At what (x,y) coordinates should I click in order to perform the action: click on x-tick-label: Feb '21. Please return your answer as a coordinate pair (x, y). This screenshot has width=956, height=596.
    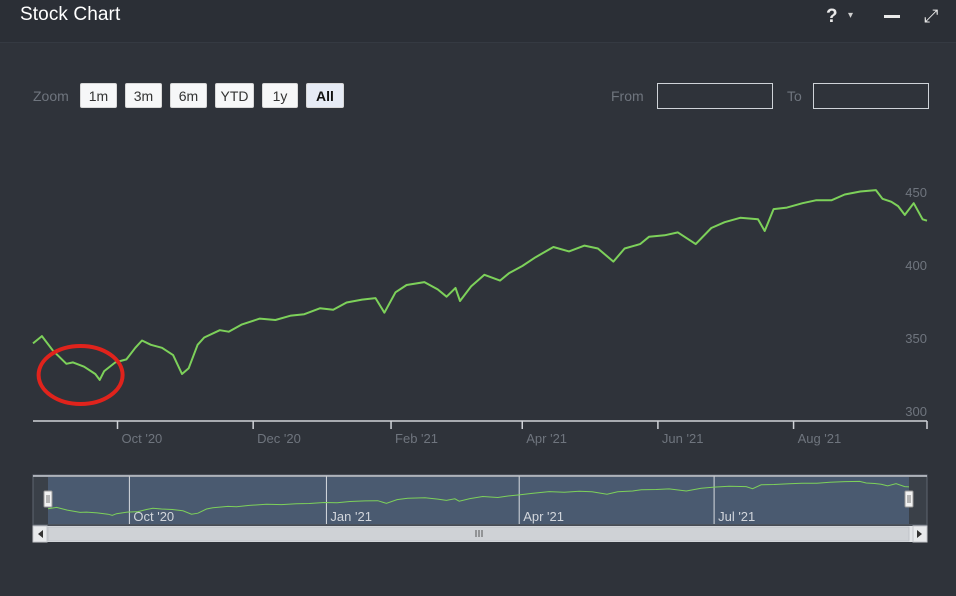
    Looking at the image, I should click on (416, 438).